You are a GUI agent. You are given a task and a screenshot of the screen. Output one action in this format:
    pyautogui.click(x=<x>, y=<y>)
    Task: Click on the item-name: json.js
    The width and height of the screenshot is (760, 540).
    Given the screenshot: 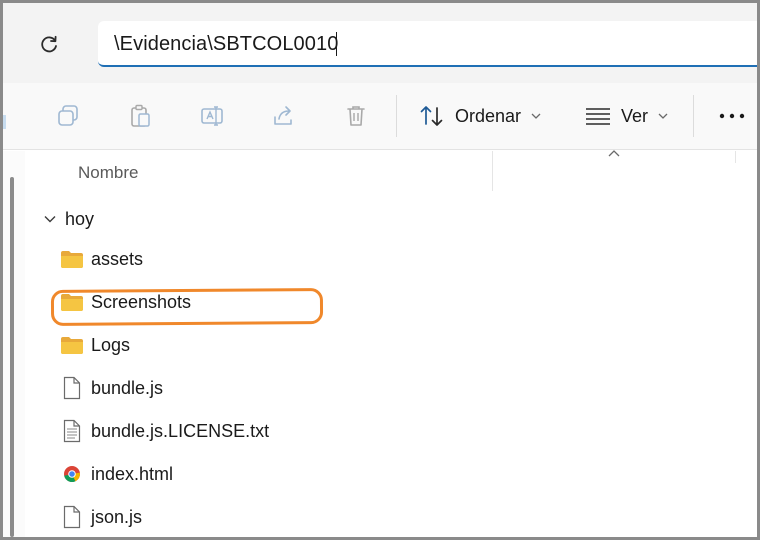 What is the action you would take?
    pyautogui.click(x=117, y=516)
    